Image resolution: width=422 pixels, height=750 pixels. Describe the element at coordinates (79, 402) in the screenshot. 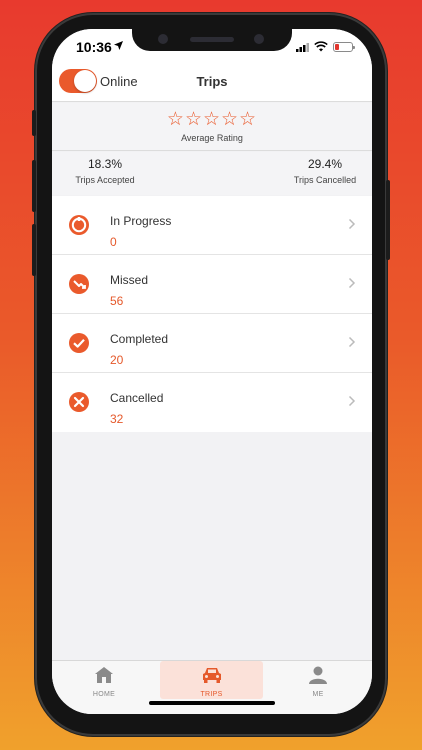

I see `cancelled-icon` at that location.